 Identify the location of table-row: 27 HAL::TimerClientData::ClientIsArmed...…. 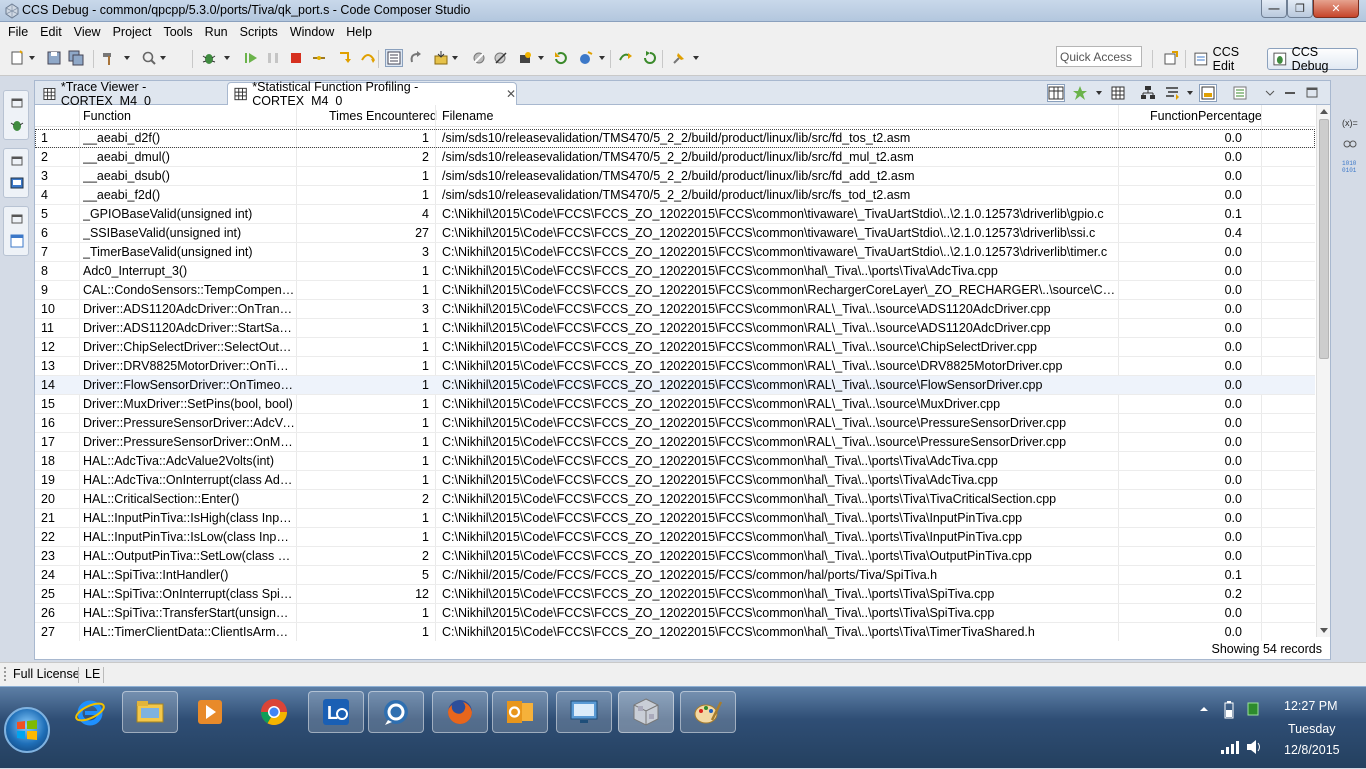
(675, 632).